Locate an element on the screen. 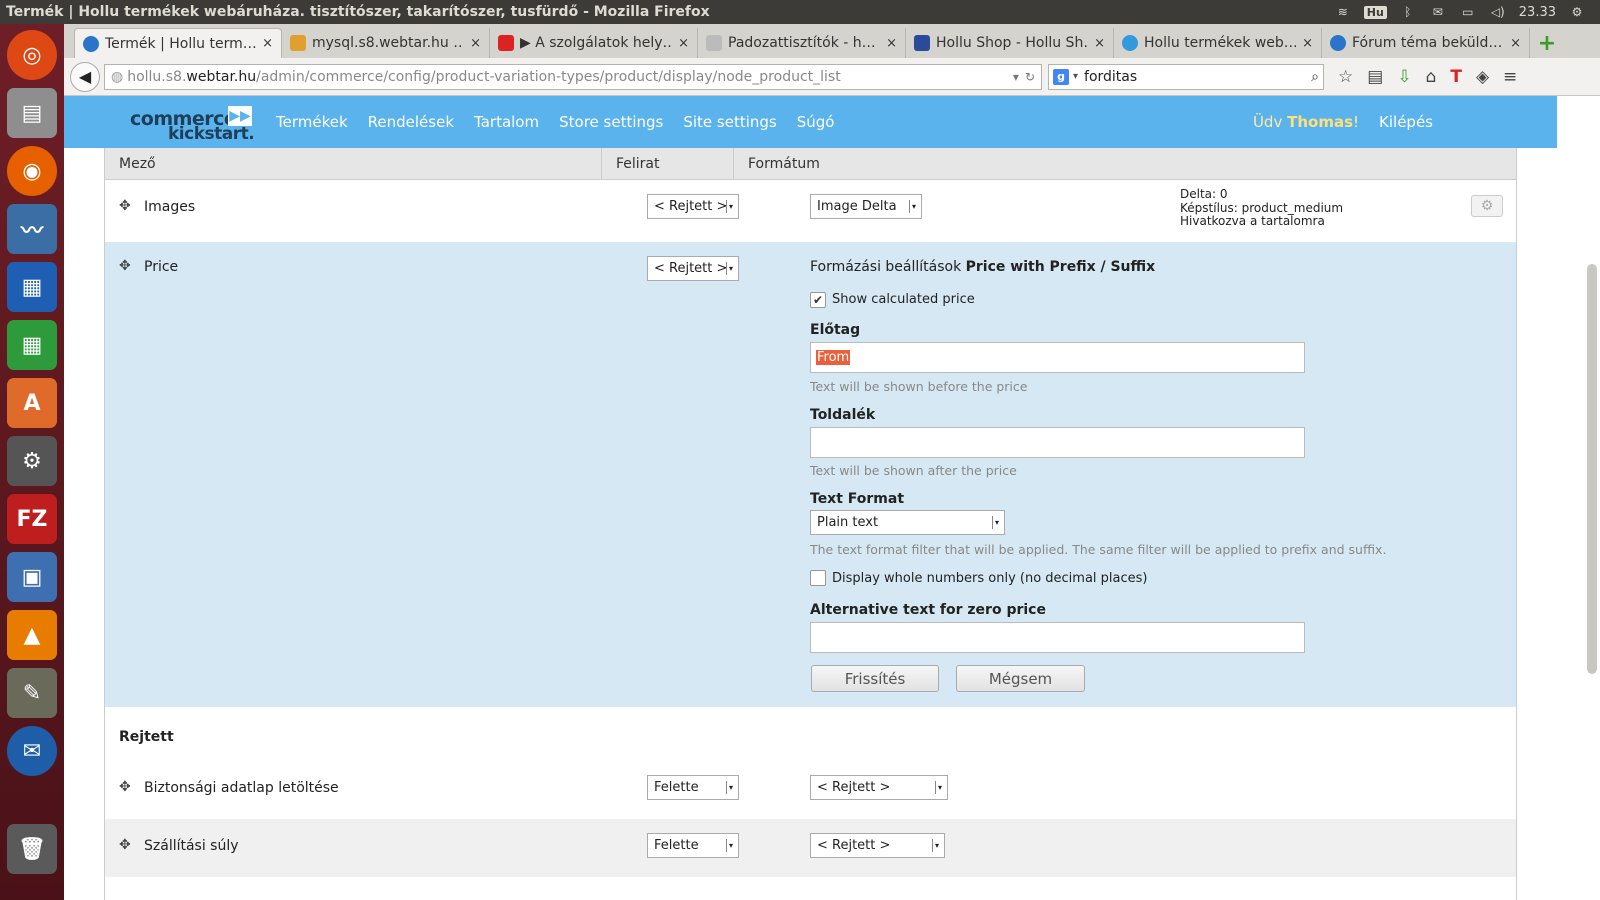 This screenshot has height=900, width=1600. menu-item-products: Termékek is located at coordinates (312, 122).